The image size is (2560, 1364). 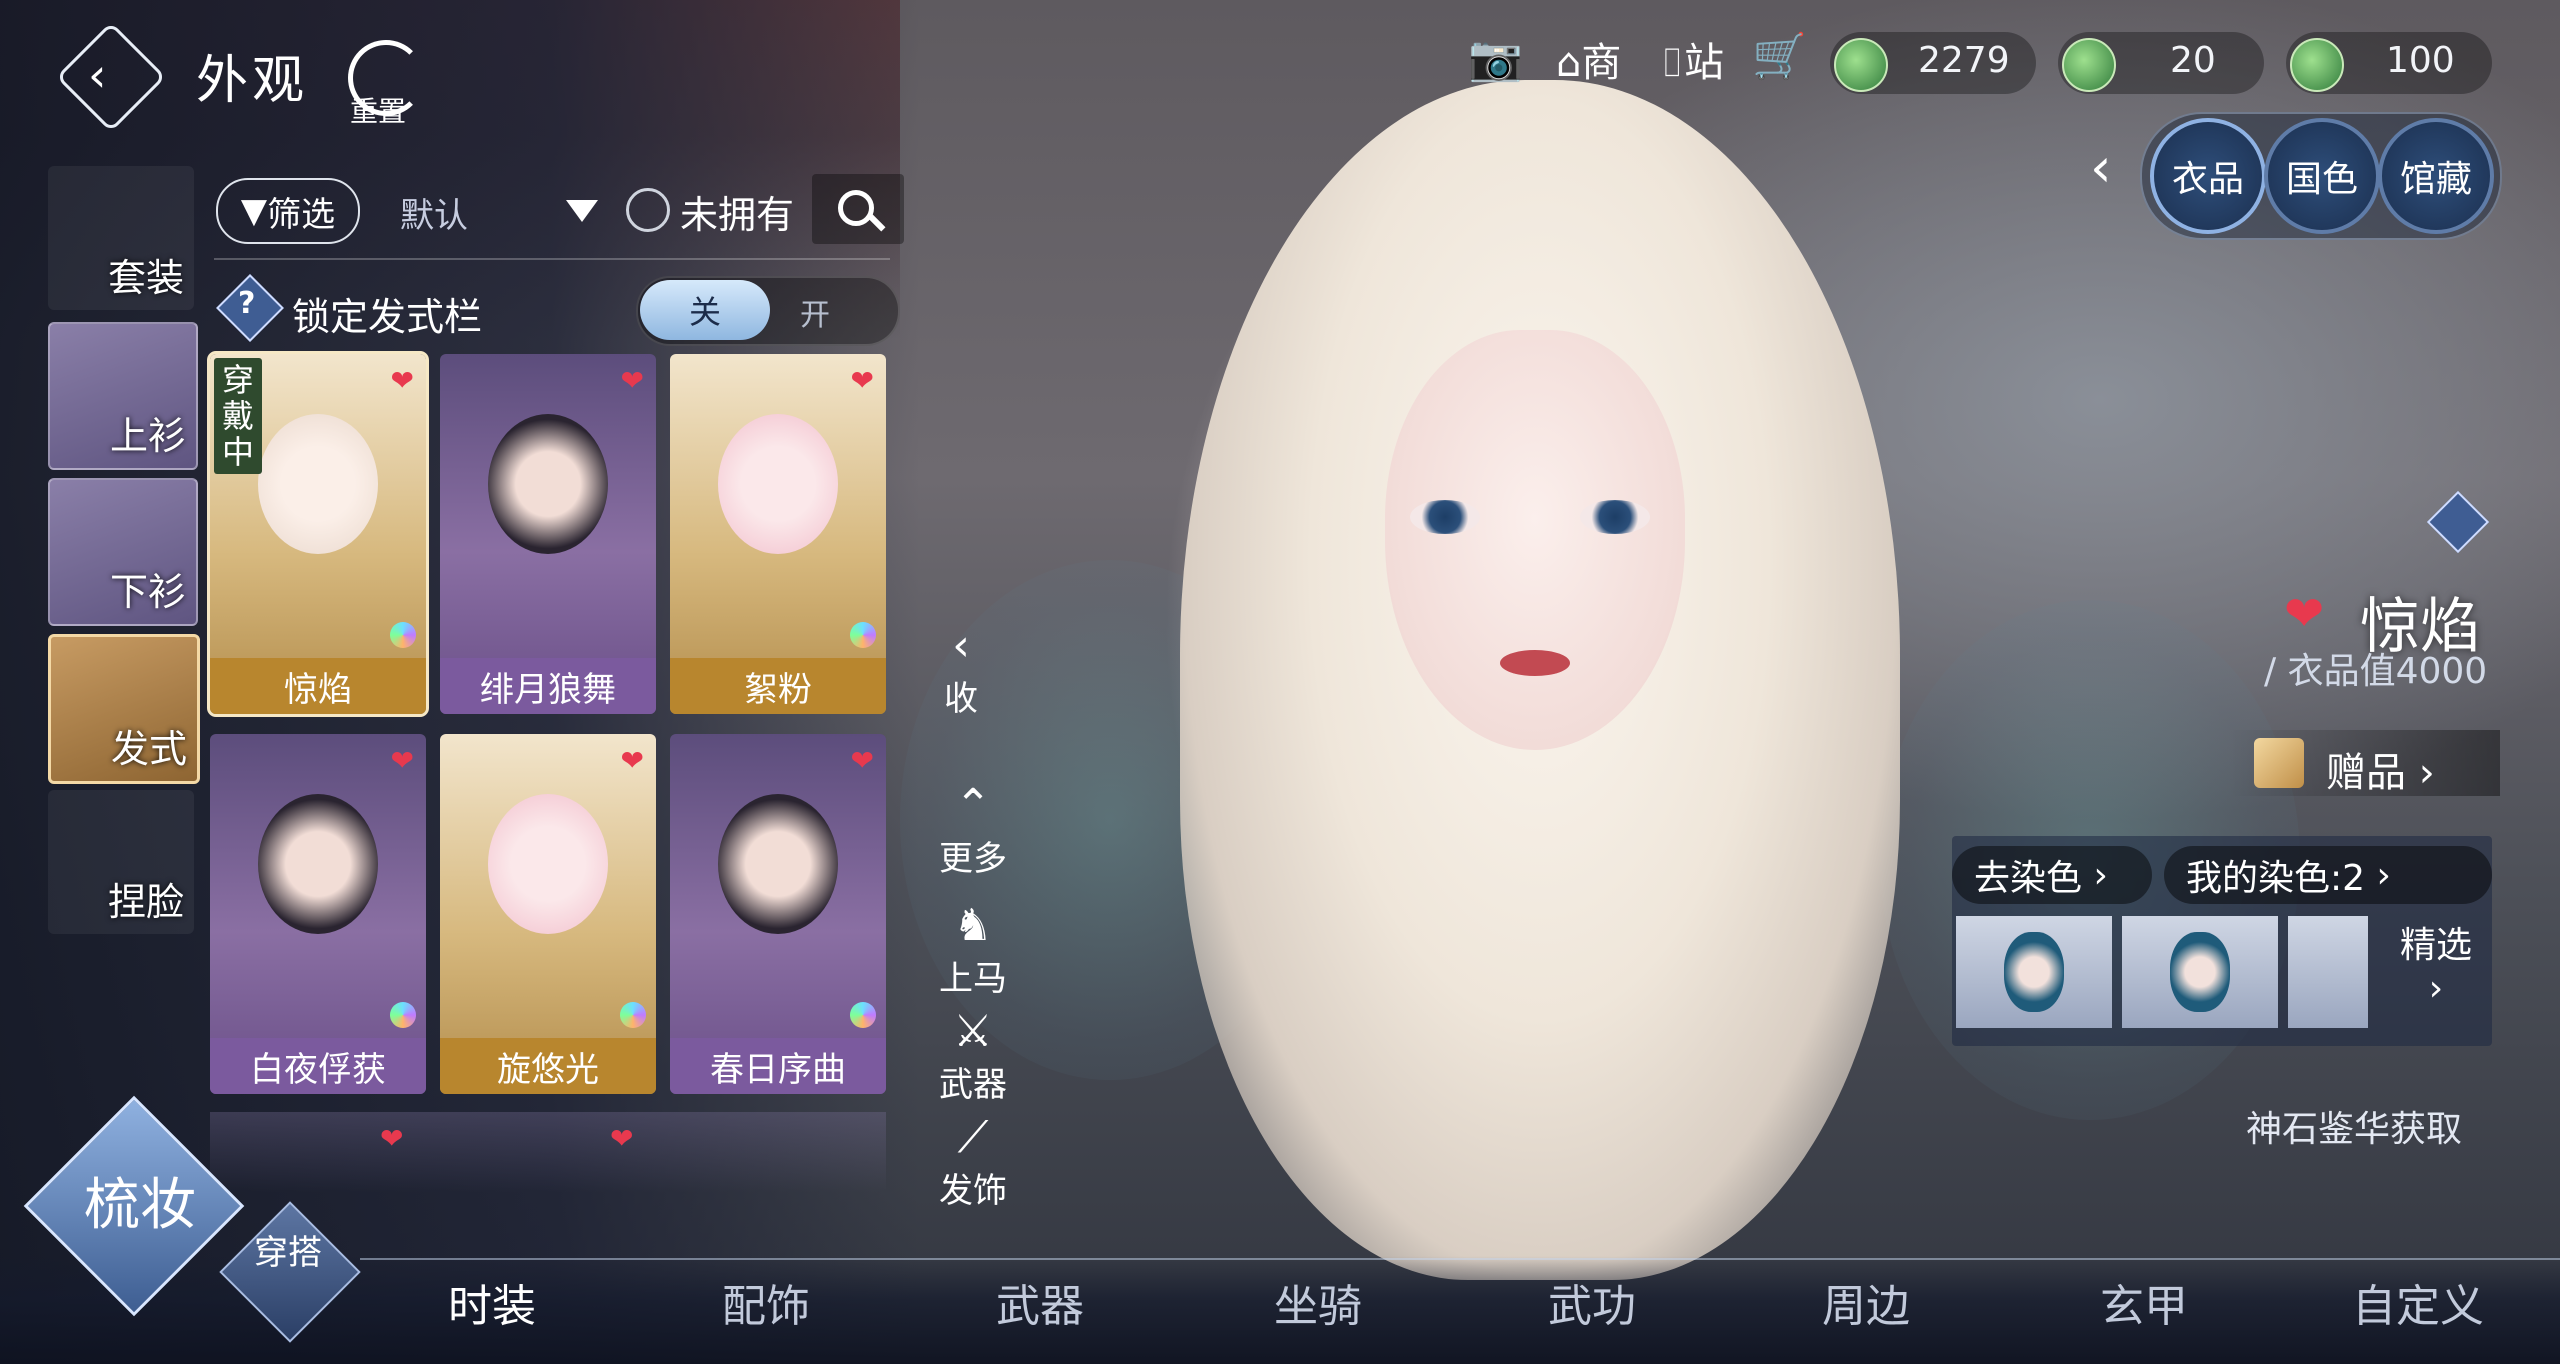 What do you see at coordinates (1601, 63) in the screenshot?
I see `shop-label: 商` at bounding box center [1601, 63].